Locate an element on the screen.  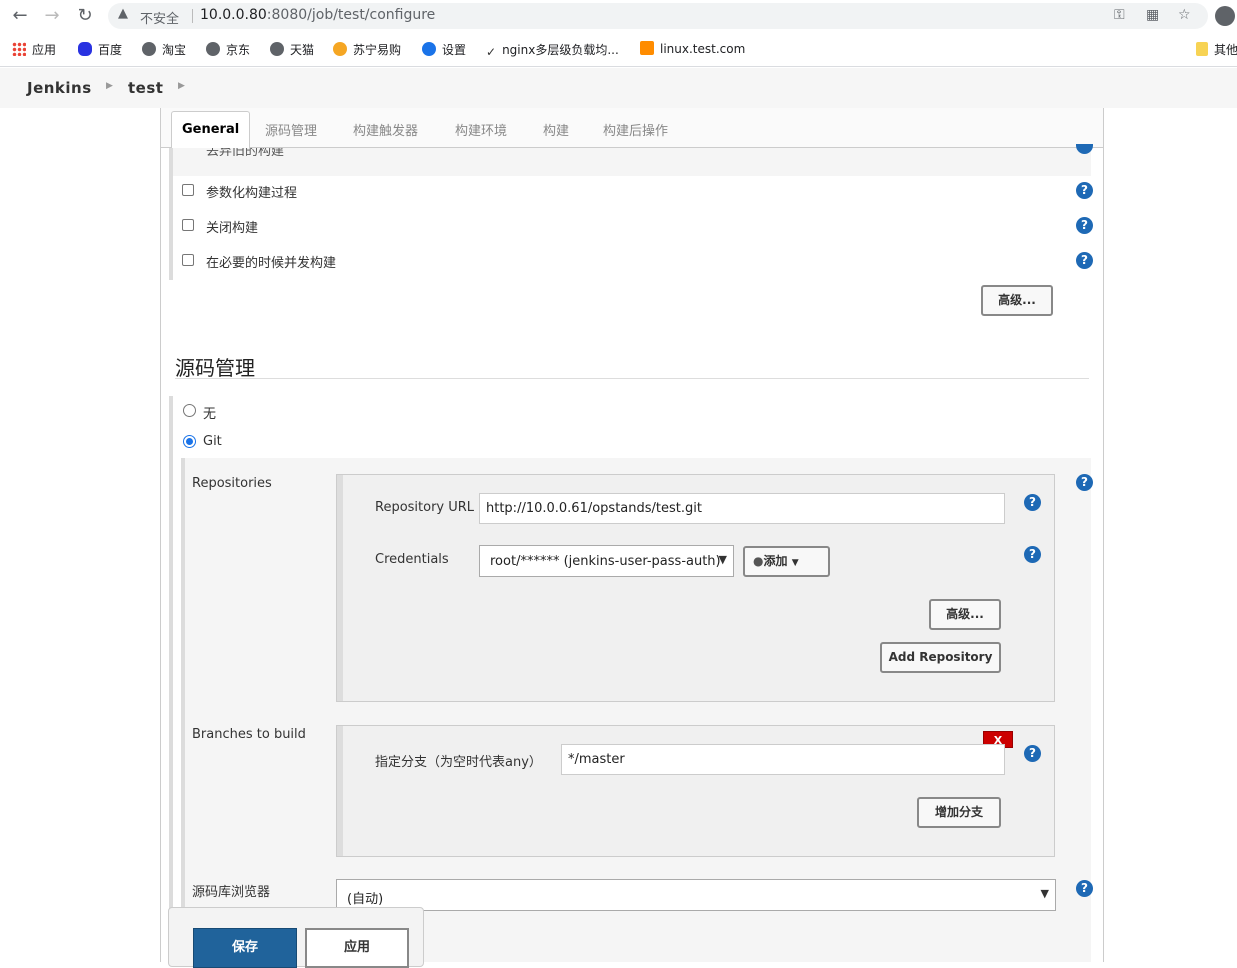
suning-icon is located at coordinates (340, 49).